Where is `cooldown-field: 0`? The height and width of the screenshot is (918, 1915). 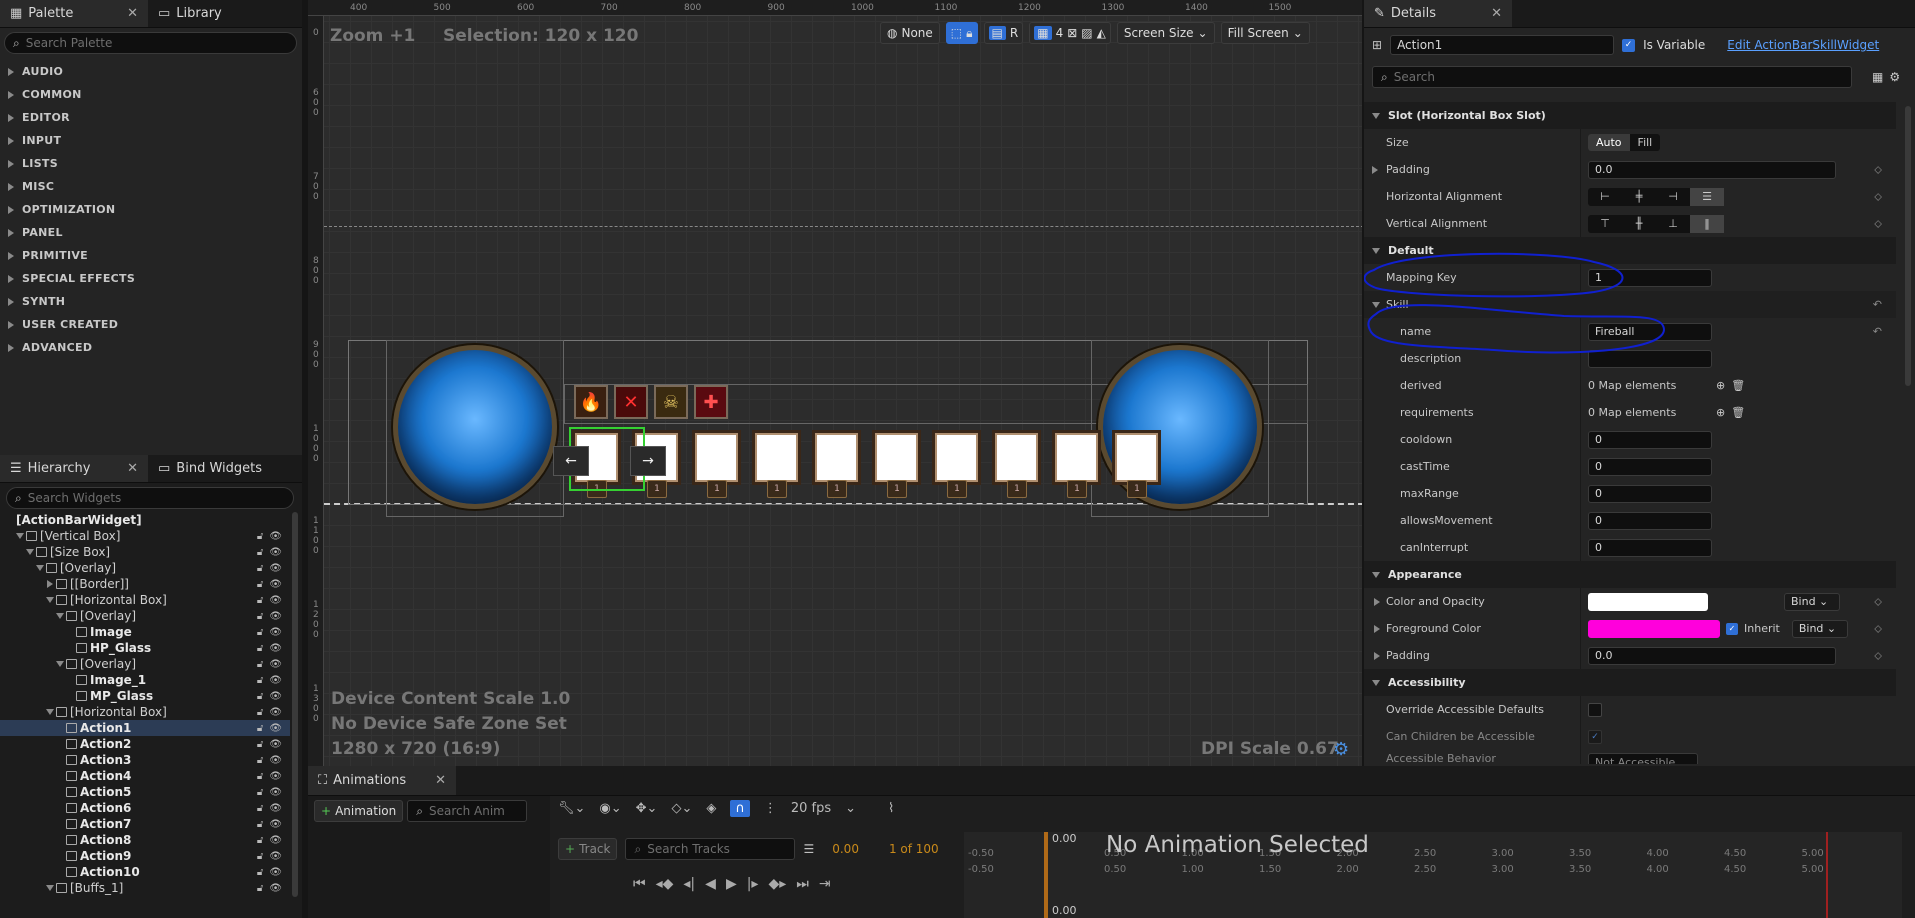
cooldown-field: 0 is located at coordinates (1650, 439).